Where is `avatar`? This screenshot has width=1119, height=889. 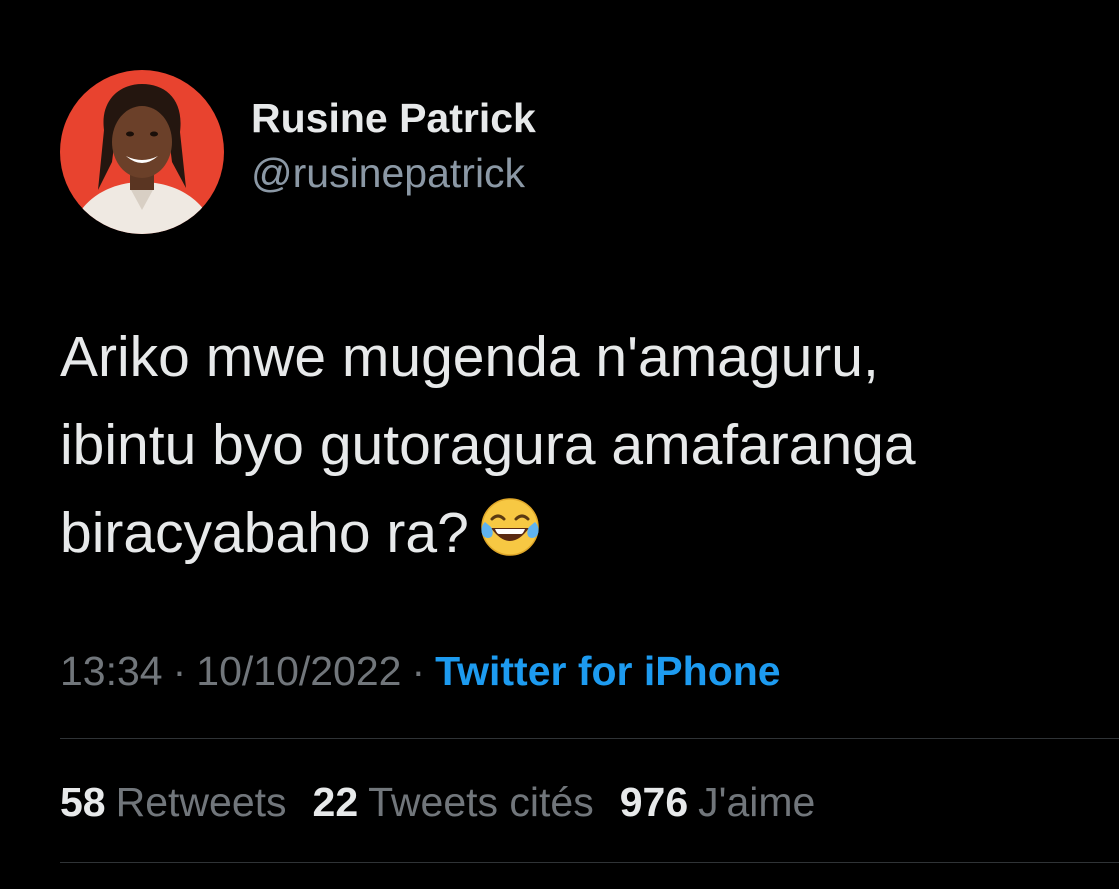
avatar is located at coordinates (142, 152).